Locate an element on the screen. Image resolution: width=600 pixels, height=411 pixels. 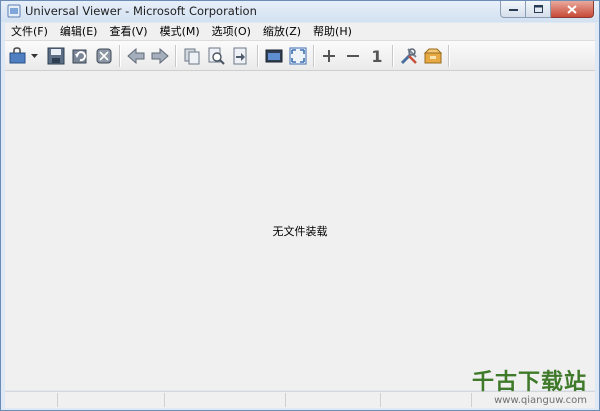
watermark-url: www.qianguw.com is located at coordinates (540, 400).